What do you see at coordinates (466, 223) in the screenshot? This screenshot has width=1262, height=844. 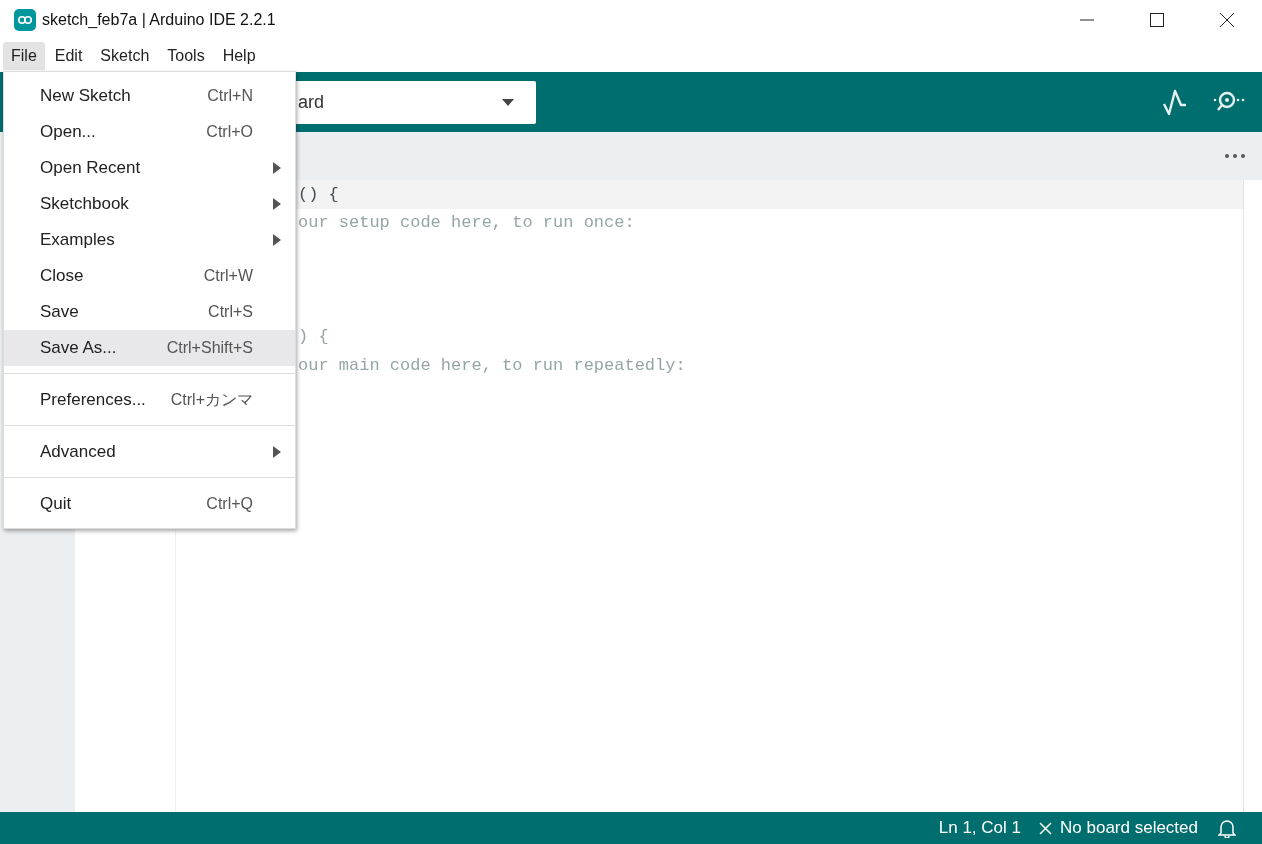 I see `code-line: our setup code here, to run once:` at bounding box center [466, 223].